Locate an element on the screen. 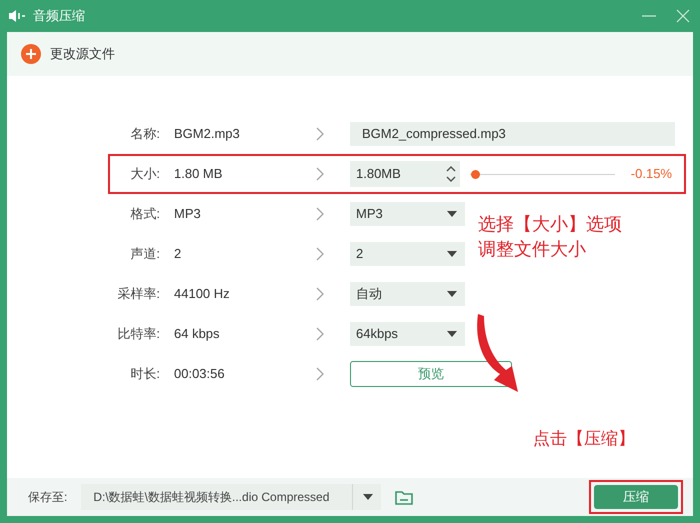 Image resolution: width=700 pixels, height=523 pixels. dropdown: 64kbps is located at coordinates (407, 334).